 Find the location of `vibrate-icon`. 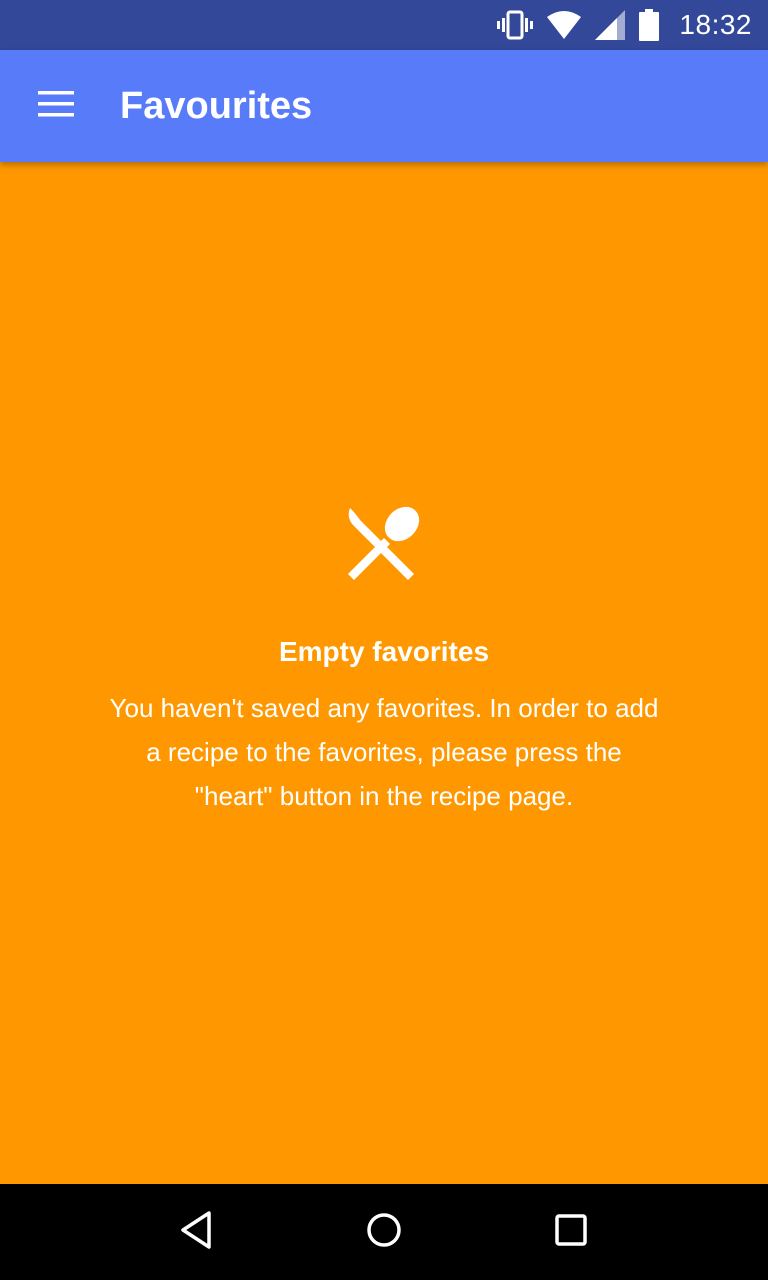

vibrate-icon is located at coordinates (515, 25).